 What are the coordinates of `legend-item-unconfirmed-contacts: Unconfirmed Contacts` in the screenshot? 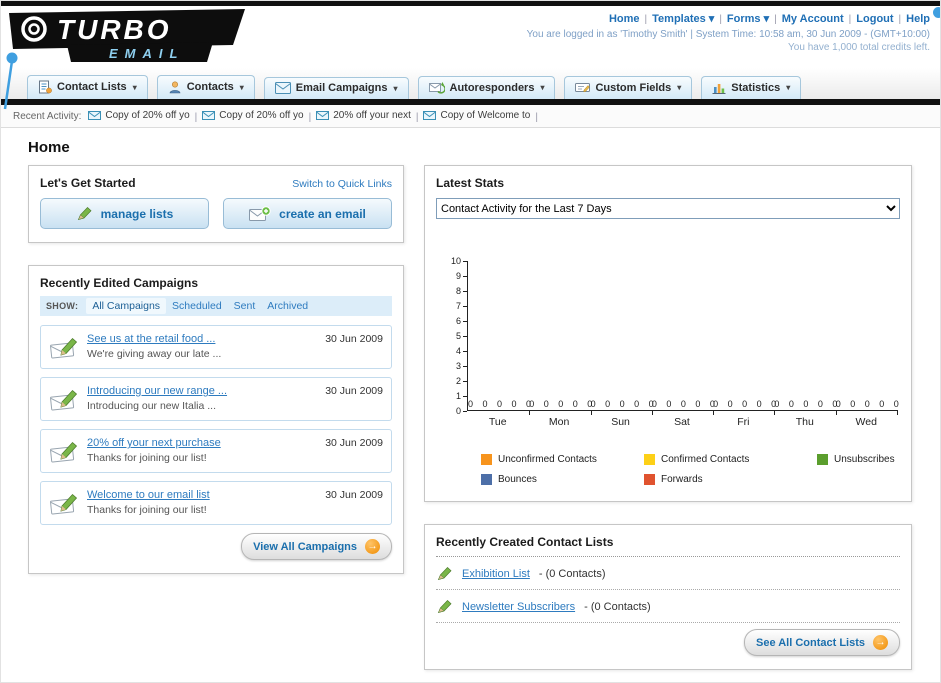 It's located at (562, 459).